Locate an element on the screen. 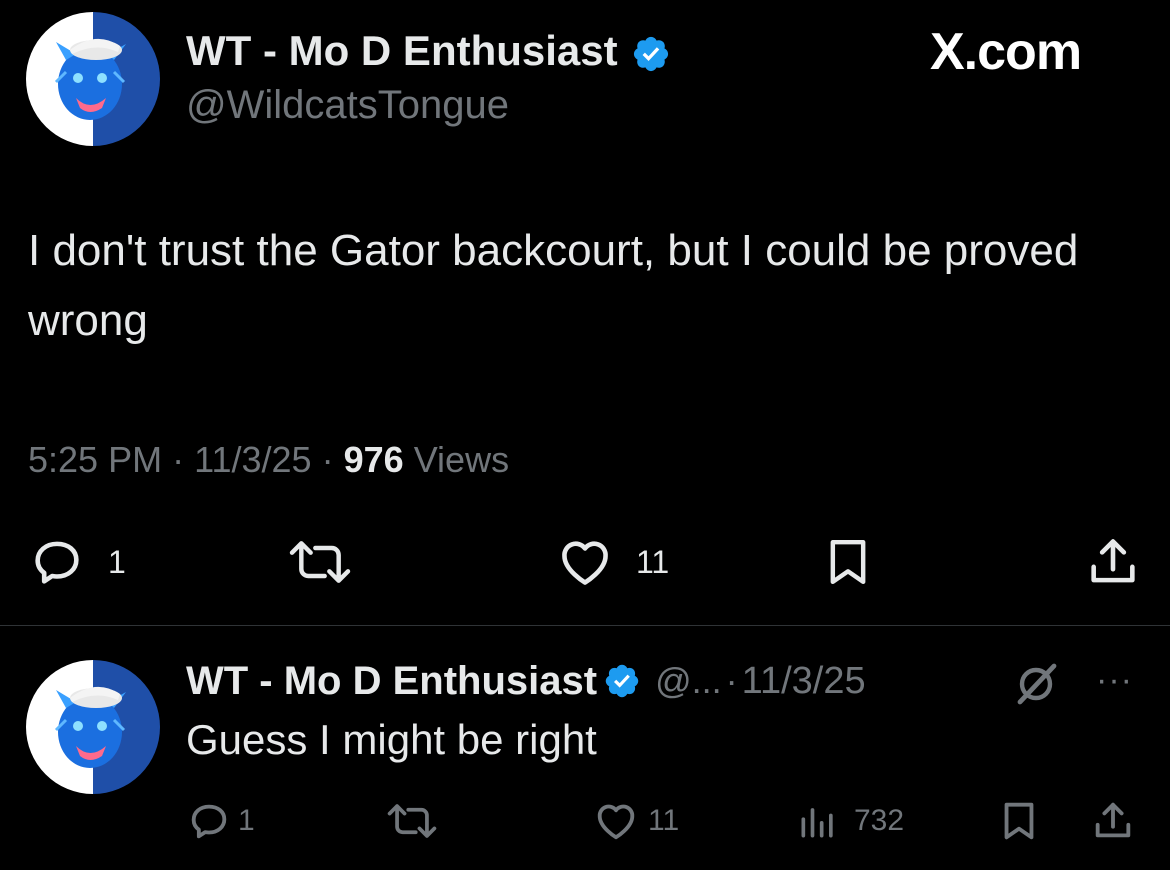  views-count: 976 is located at coordinates (373, 459).